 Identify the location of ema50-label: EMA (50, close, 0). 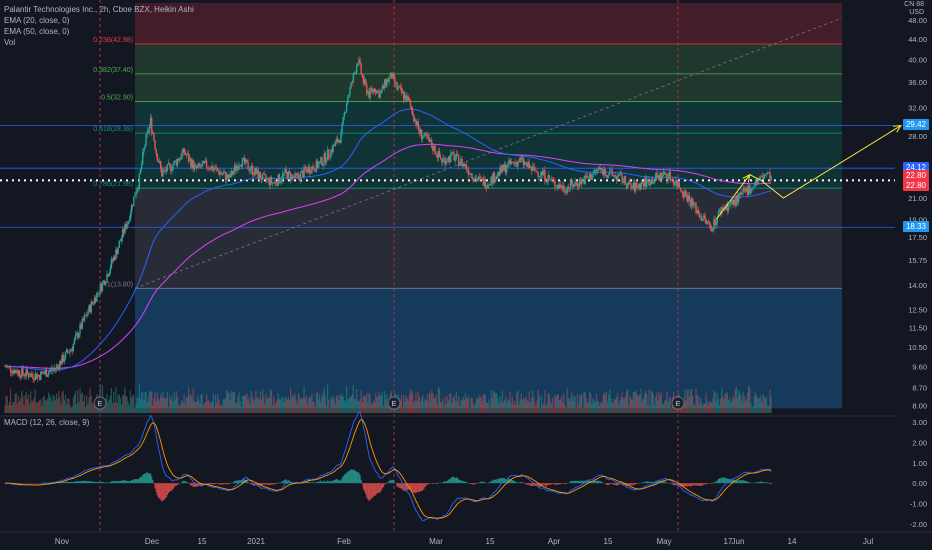
(99, 31).